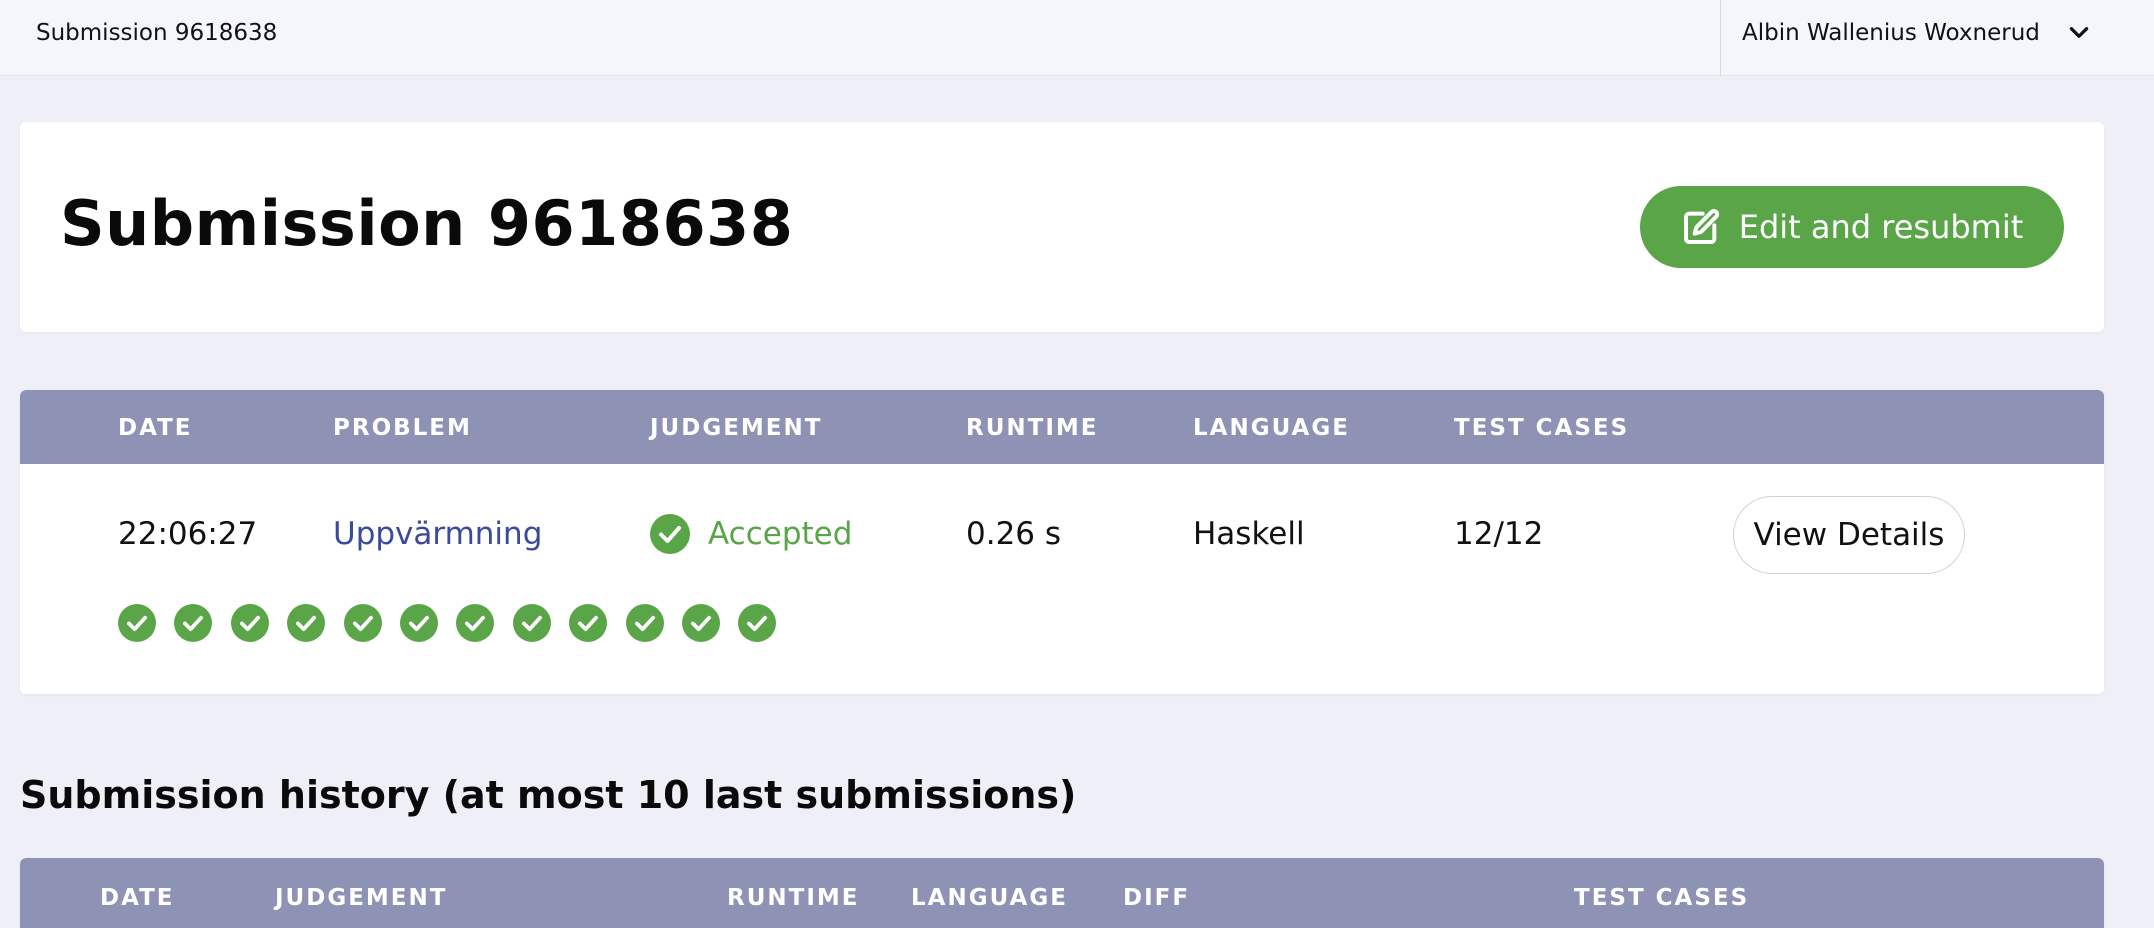 Image resolution: width=2154 pixels, height=928 pixels. I want to click on history-column-date: DATE, so click(137, 898).